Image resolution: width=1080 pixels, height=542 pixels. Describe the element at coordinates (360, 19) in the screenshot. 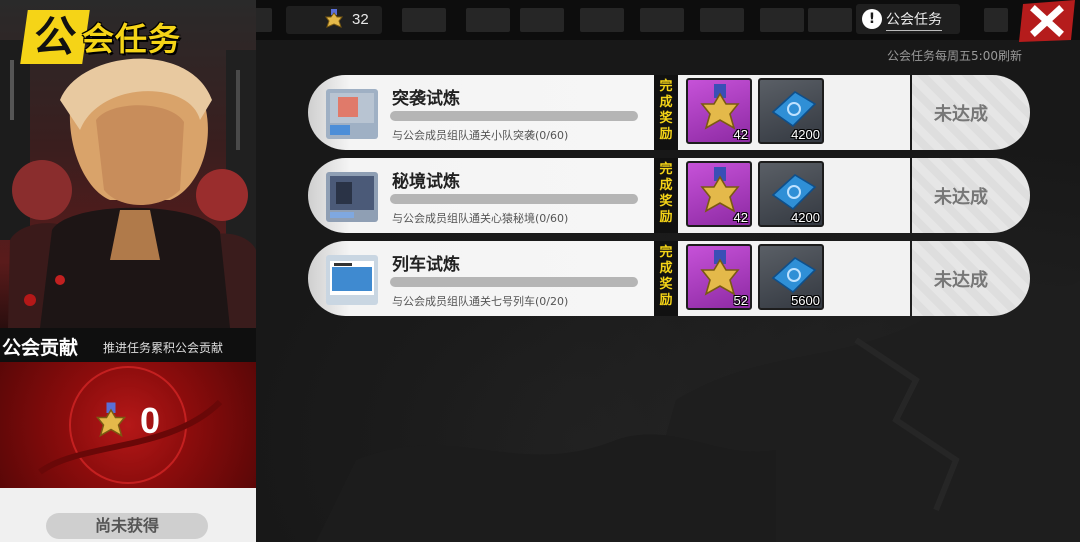

I see `currency-value: 32` at that location.